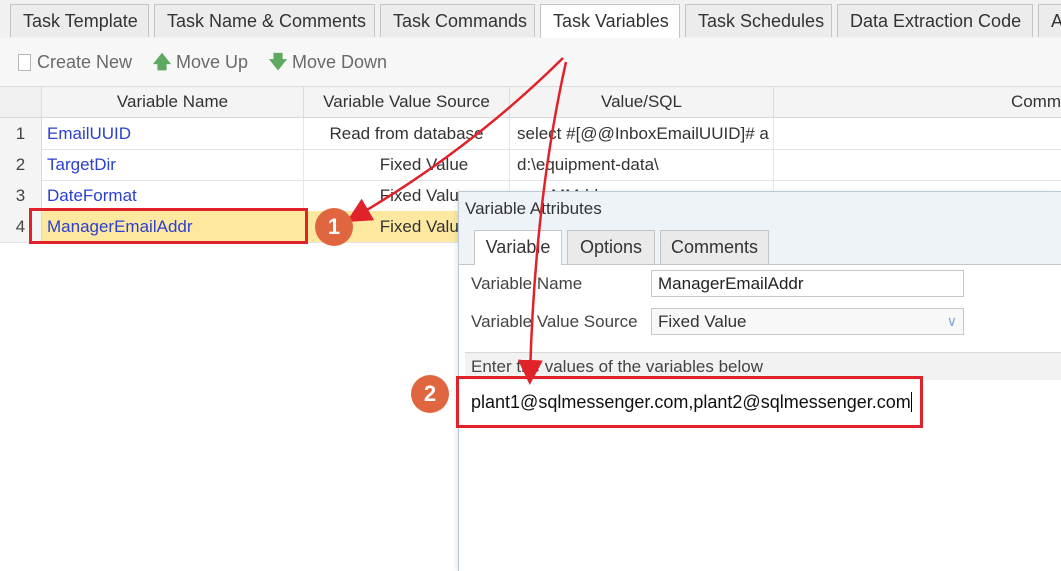  I want to click on new-document-icon, so click(24, 62).